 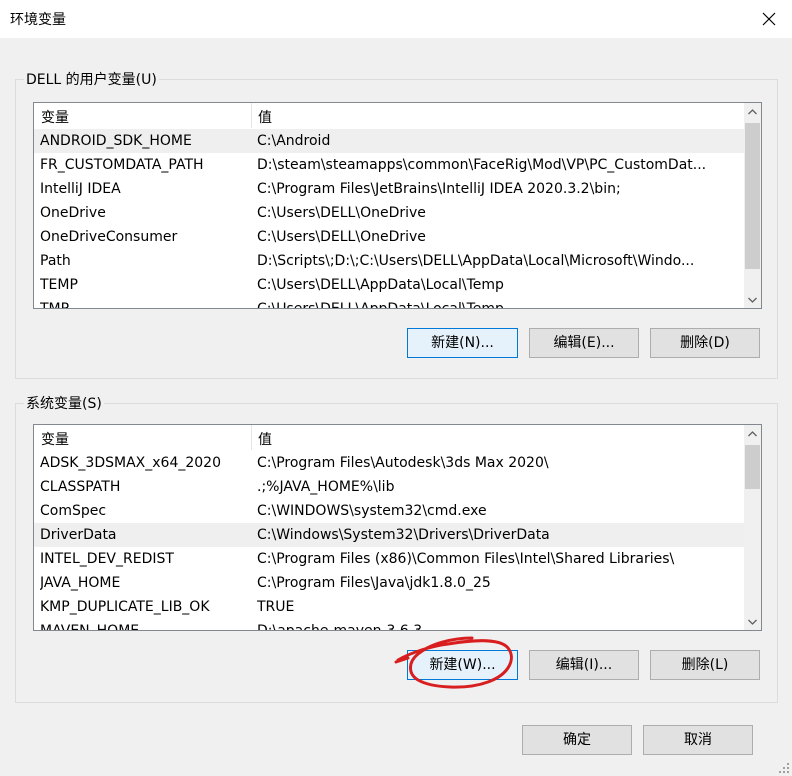 What do you see at coordinates (372, 511) in the screenshot?
I see `var-value: C:\WINDOWS\system32\cmd.exe` at bounding box center [372, 511].